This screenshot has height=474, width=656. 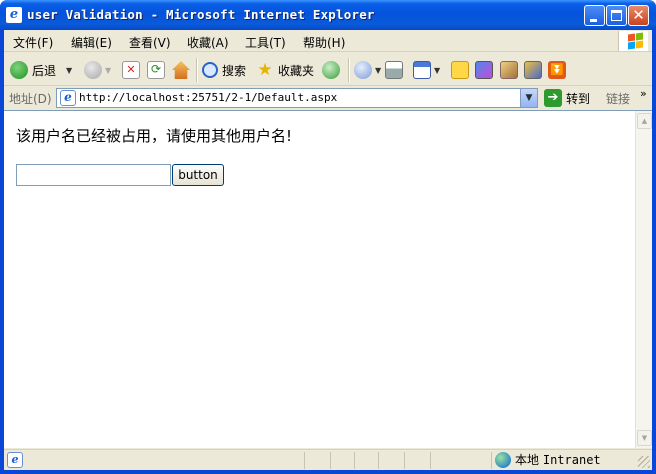 I want to click on zone-prefix: 本地, so click(x=527, y=460).